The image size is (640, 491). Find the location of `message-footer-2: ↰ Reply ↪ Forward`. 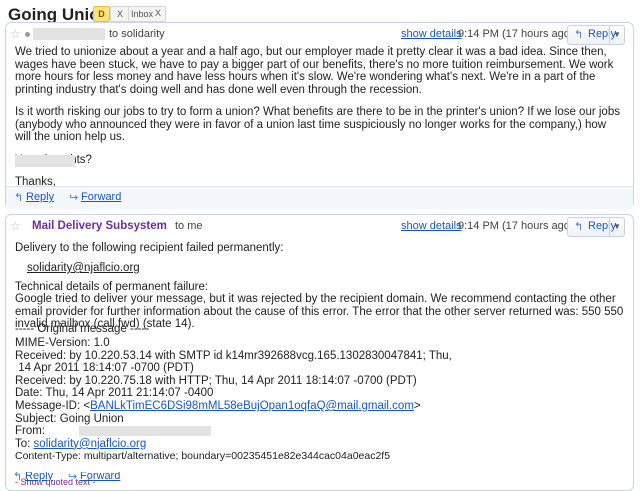

message-footer-2: ↰ Reply ↪ Forward is located at coordinates (318, 476).